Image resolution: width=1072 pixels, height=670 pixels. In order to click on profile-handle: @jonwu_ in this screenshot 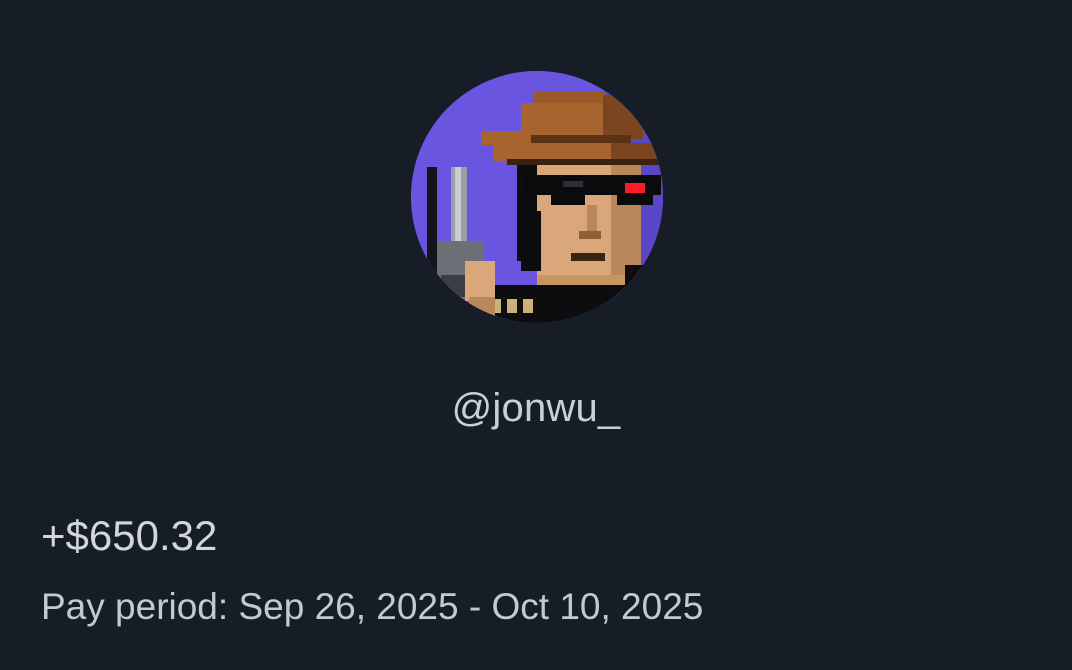, I will do `click(536, 408)`.